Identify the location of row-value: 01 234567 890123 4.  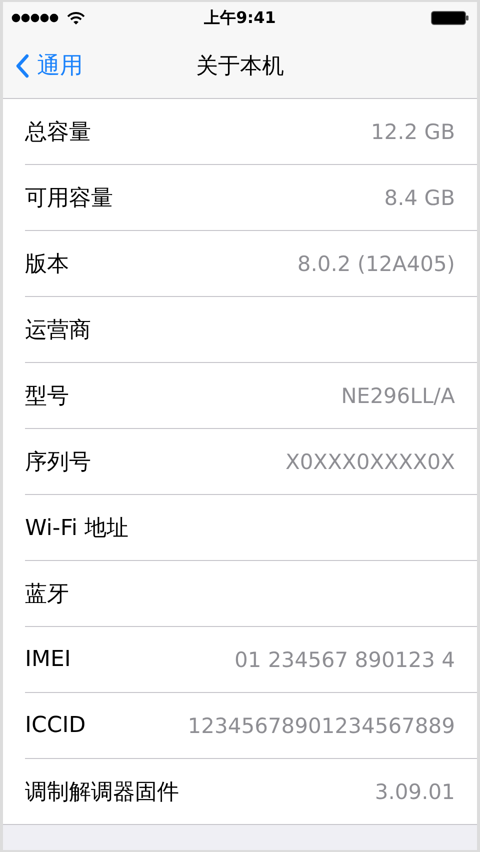
(344, 660).